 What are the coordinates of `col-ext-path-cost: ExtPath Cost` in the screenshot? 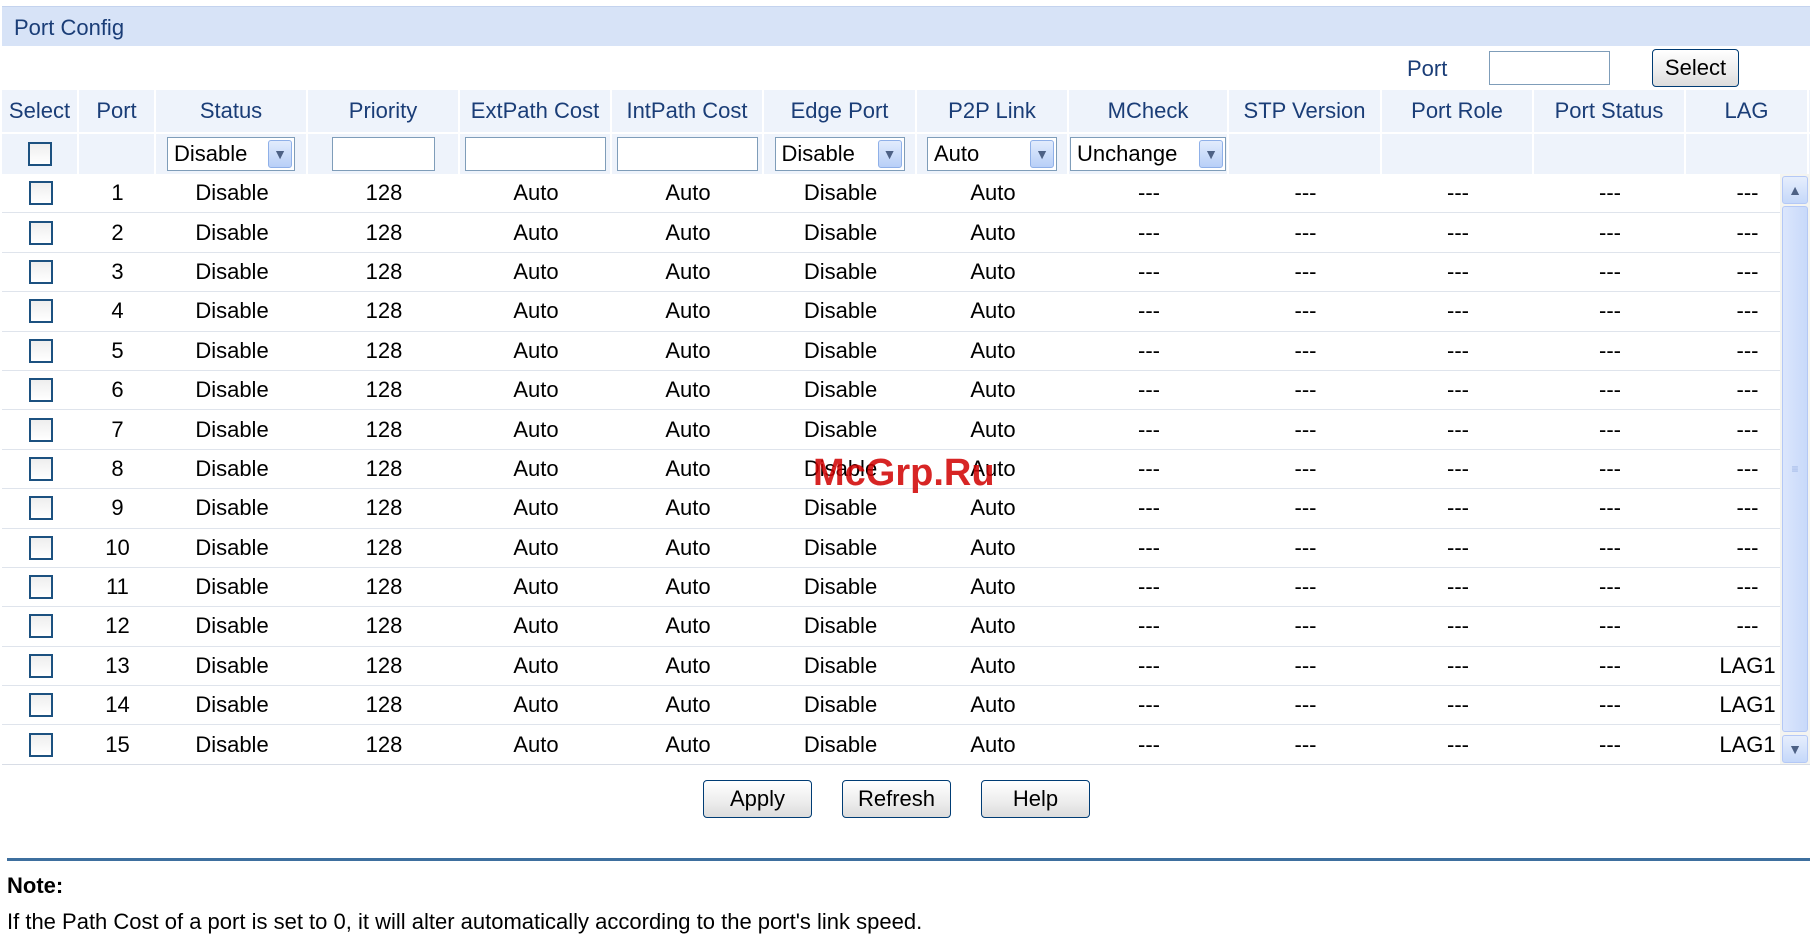 It's located at (536, 111).